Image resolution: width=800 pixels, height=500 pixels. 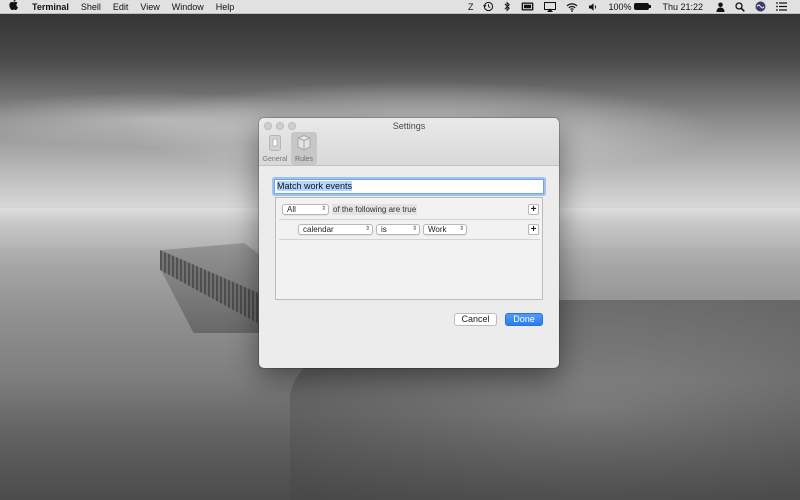 I want to click on condition-field-value: calendar, so click(x=318, y=229).